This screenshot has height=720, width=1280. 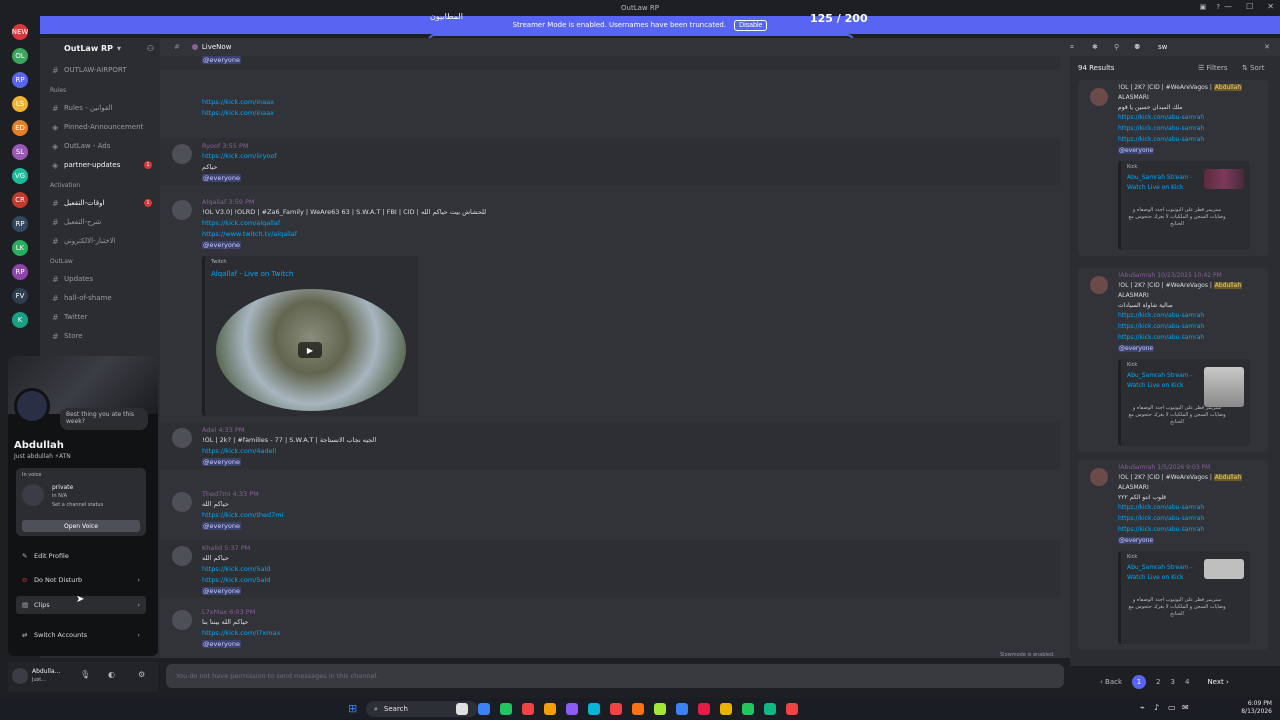 I want to click on channel-item: # شرح-التفعيل, so click(x=103, y=222).